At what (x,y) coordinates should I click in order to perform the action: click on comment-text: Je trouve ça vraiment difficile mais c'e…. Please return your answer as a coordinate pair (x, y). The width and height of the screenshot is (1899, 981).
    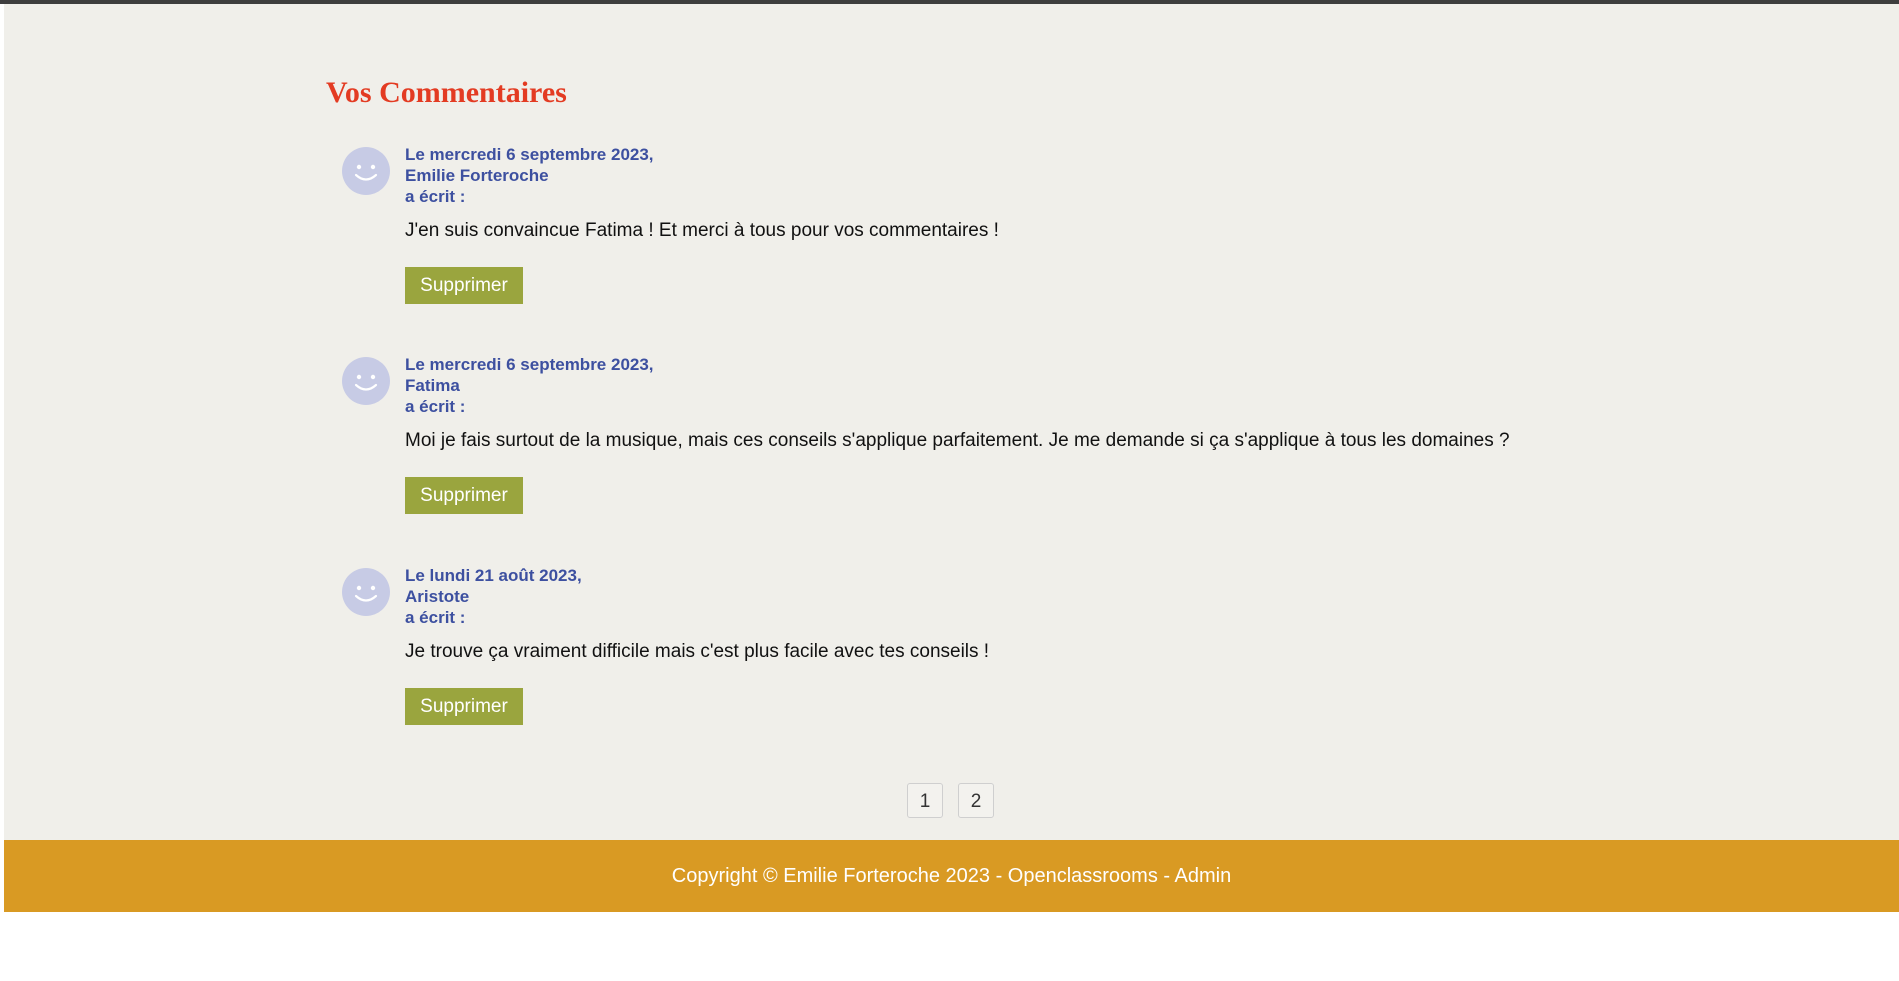
    Looking at the image, I should click on (697, 651).